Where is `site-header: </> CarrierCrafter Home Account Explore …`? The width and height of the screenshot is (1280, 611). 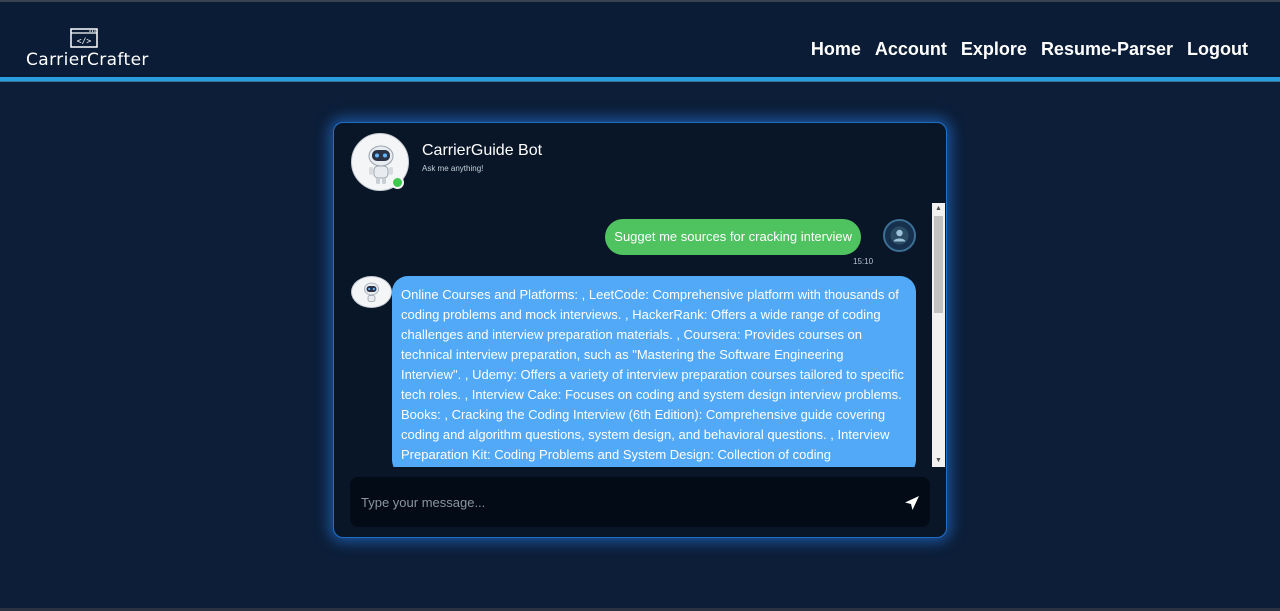 site-header: </> CarrierCrafter Home Account Explore … is located at coordinates (640, 40).